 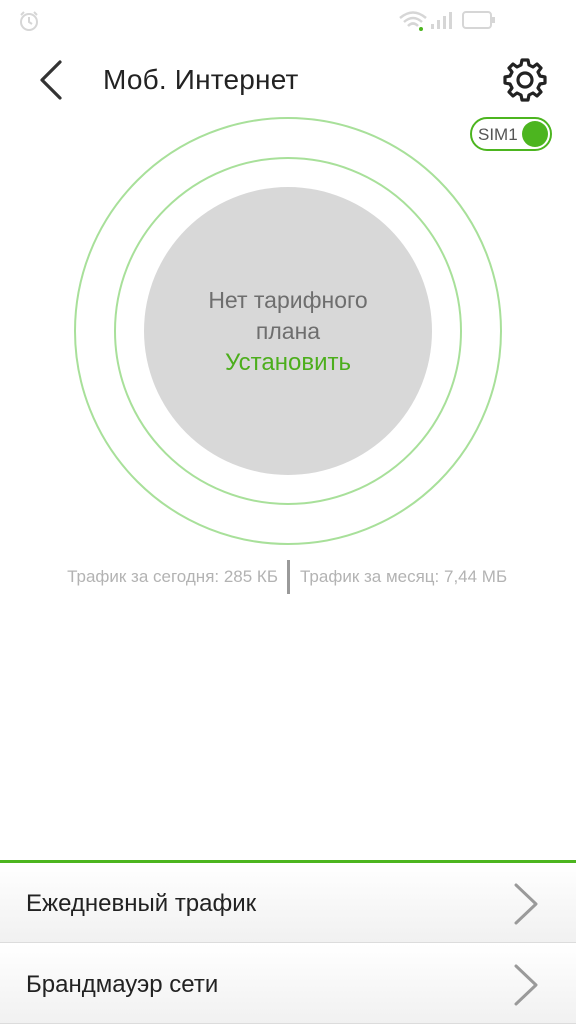 I want to click on gear-icon, so click(x=525, y=80).